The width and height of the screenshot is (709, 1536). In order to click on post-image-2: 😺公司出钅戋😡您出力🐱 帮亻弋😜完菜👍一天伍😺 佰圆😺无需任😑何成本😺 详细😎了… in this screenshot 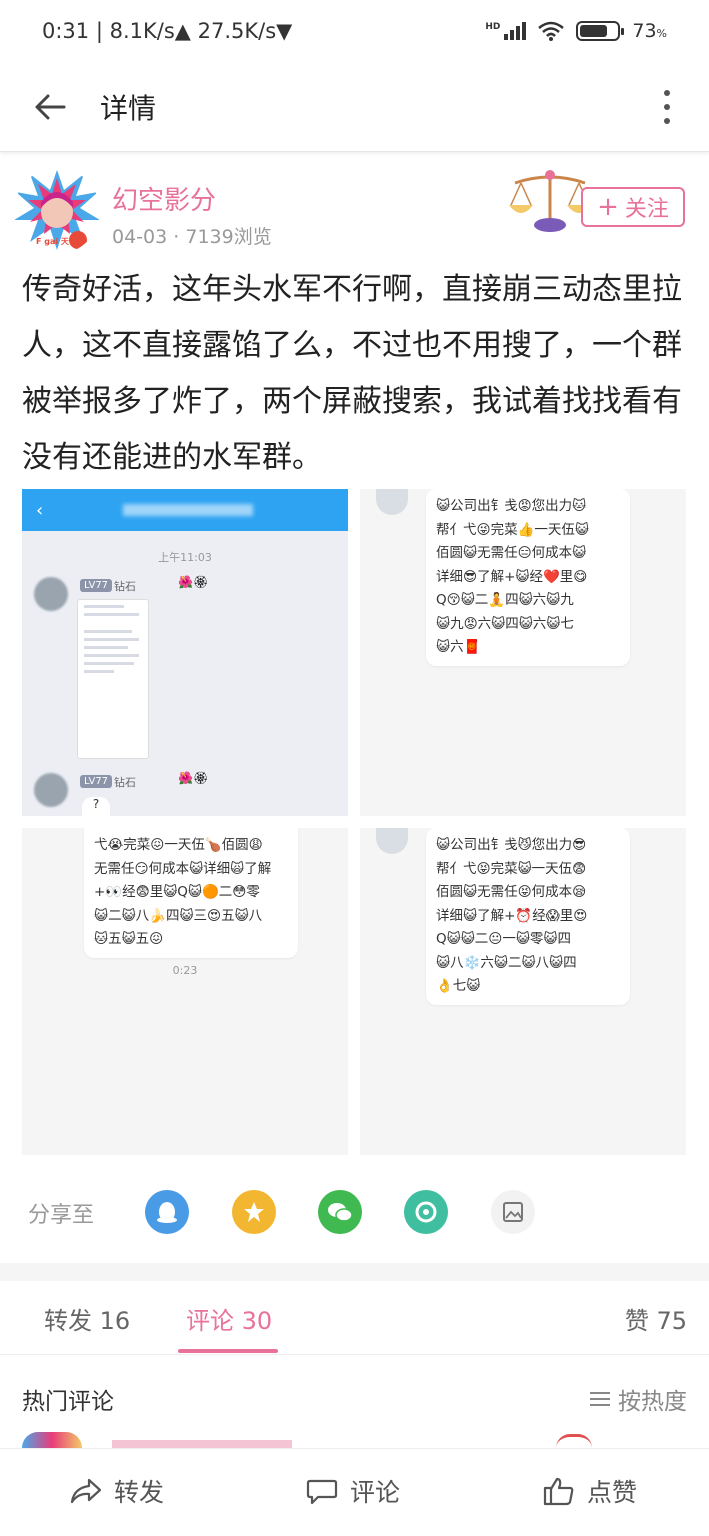, I will do `click(523, 652)`.